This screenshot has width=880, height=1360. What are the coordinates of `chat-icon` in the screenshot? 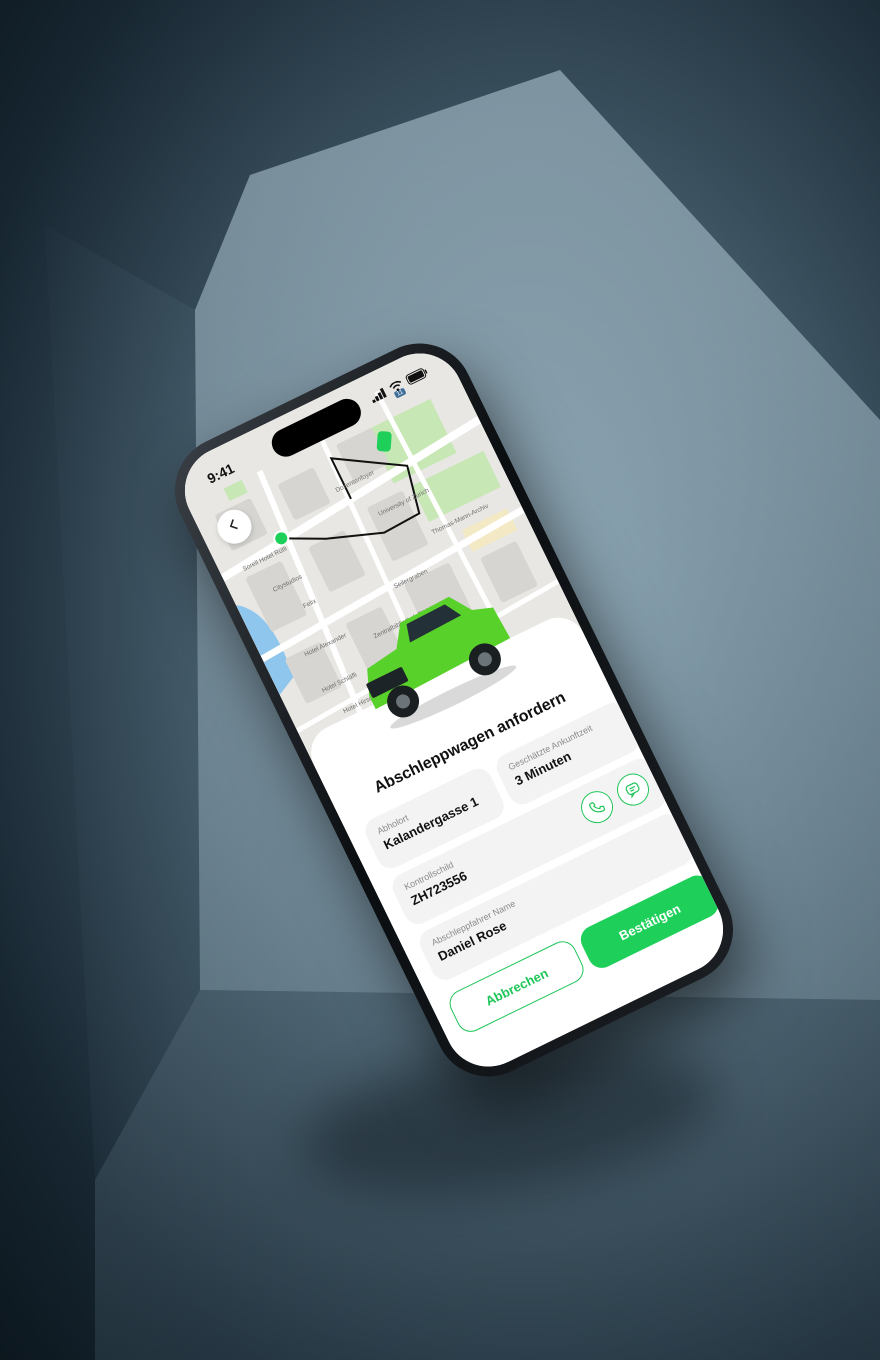 It's located at (632, 790).